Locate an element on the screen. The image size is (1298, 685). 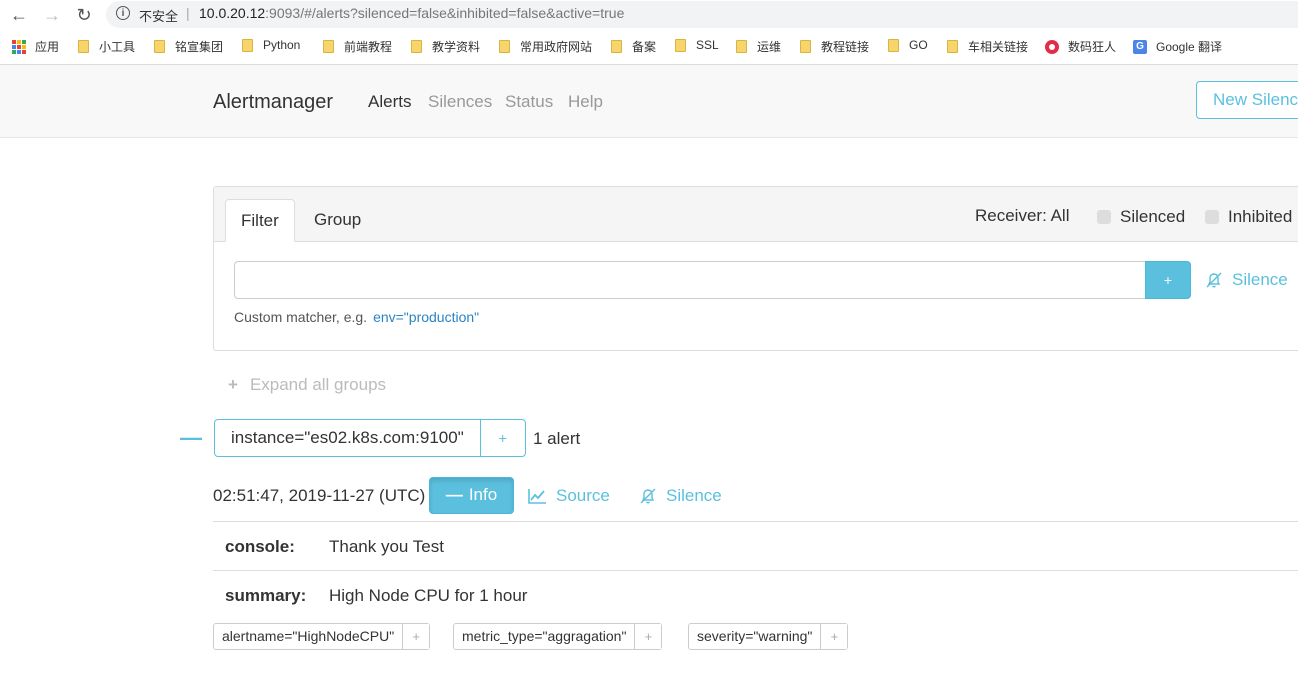
bookmark-folder: SSL is located at coordinates (697, 45).